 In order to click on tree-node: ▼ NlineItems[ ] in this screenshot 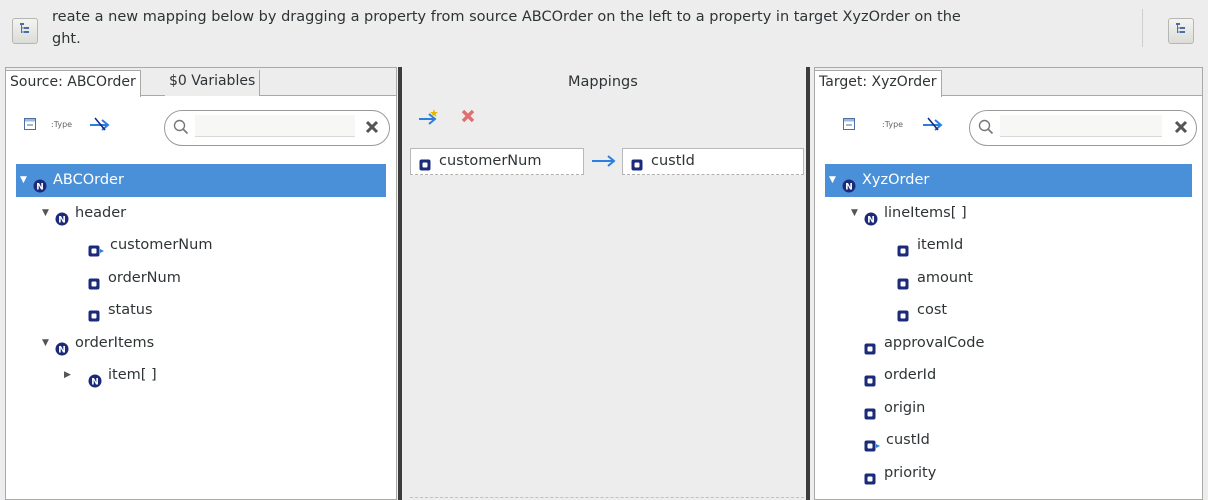, I will do `click(1008, 213)`.